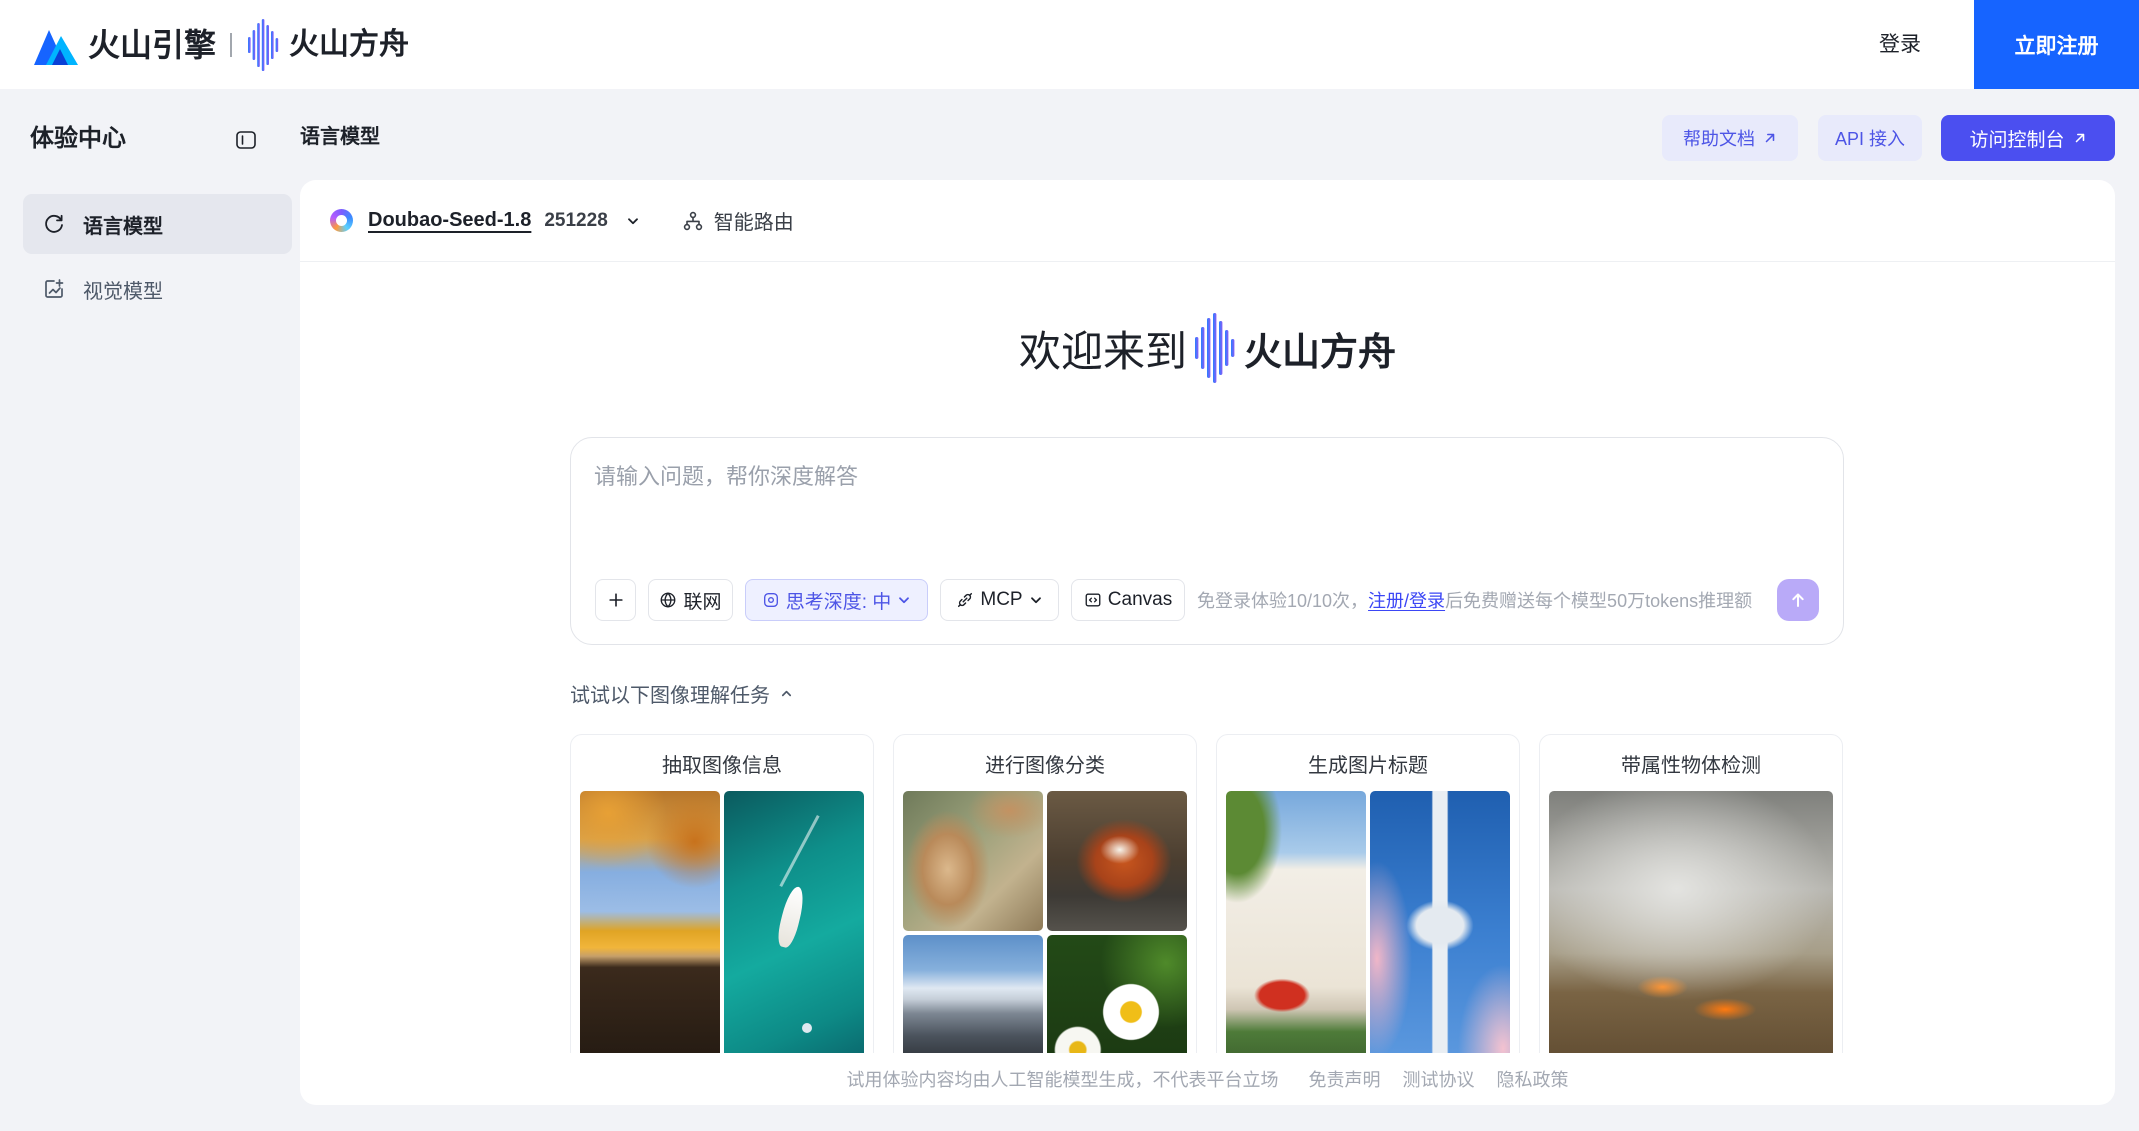 Image resolution: width=2139 pixels, height=1131 pixels. What do you see at coordinates (692, 220) in the screenshot?
I see `routing-tree-icon` at bounding box center [692, 220].